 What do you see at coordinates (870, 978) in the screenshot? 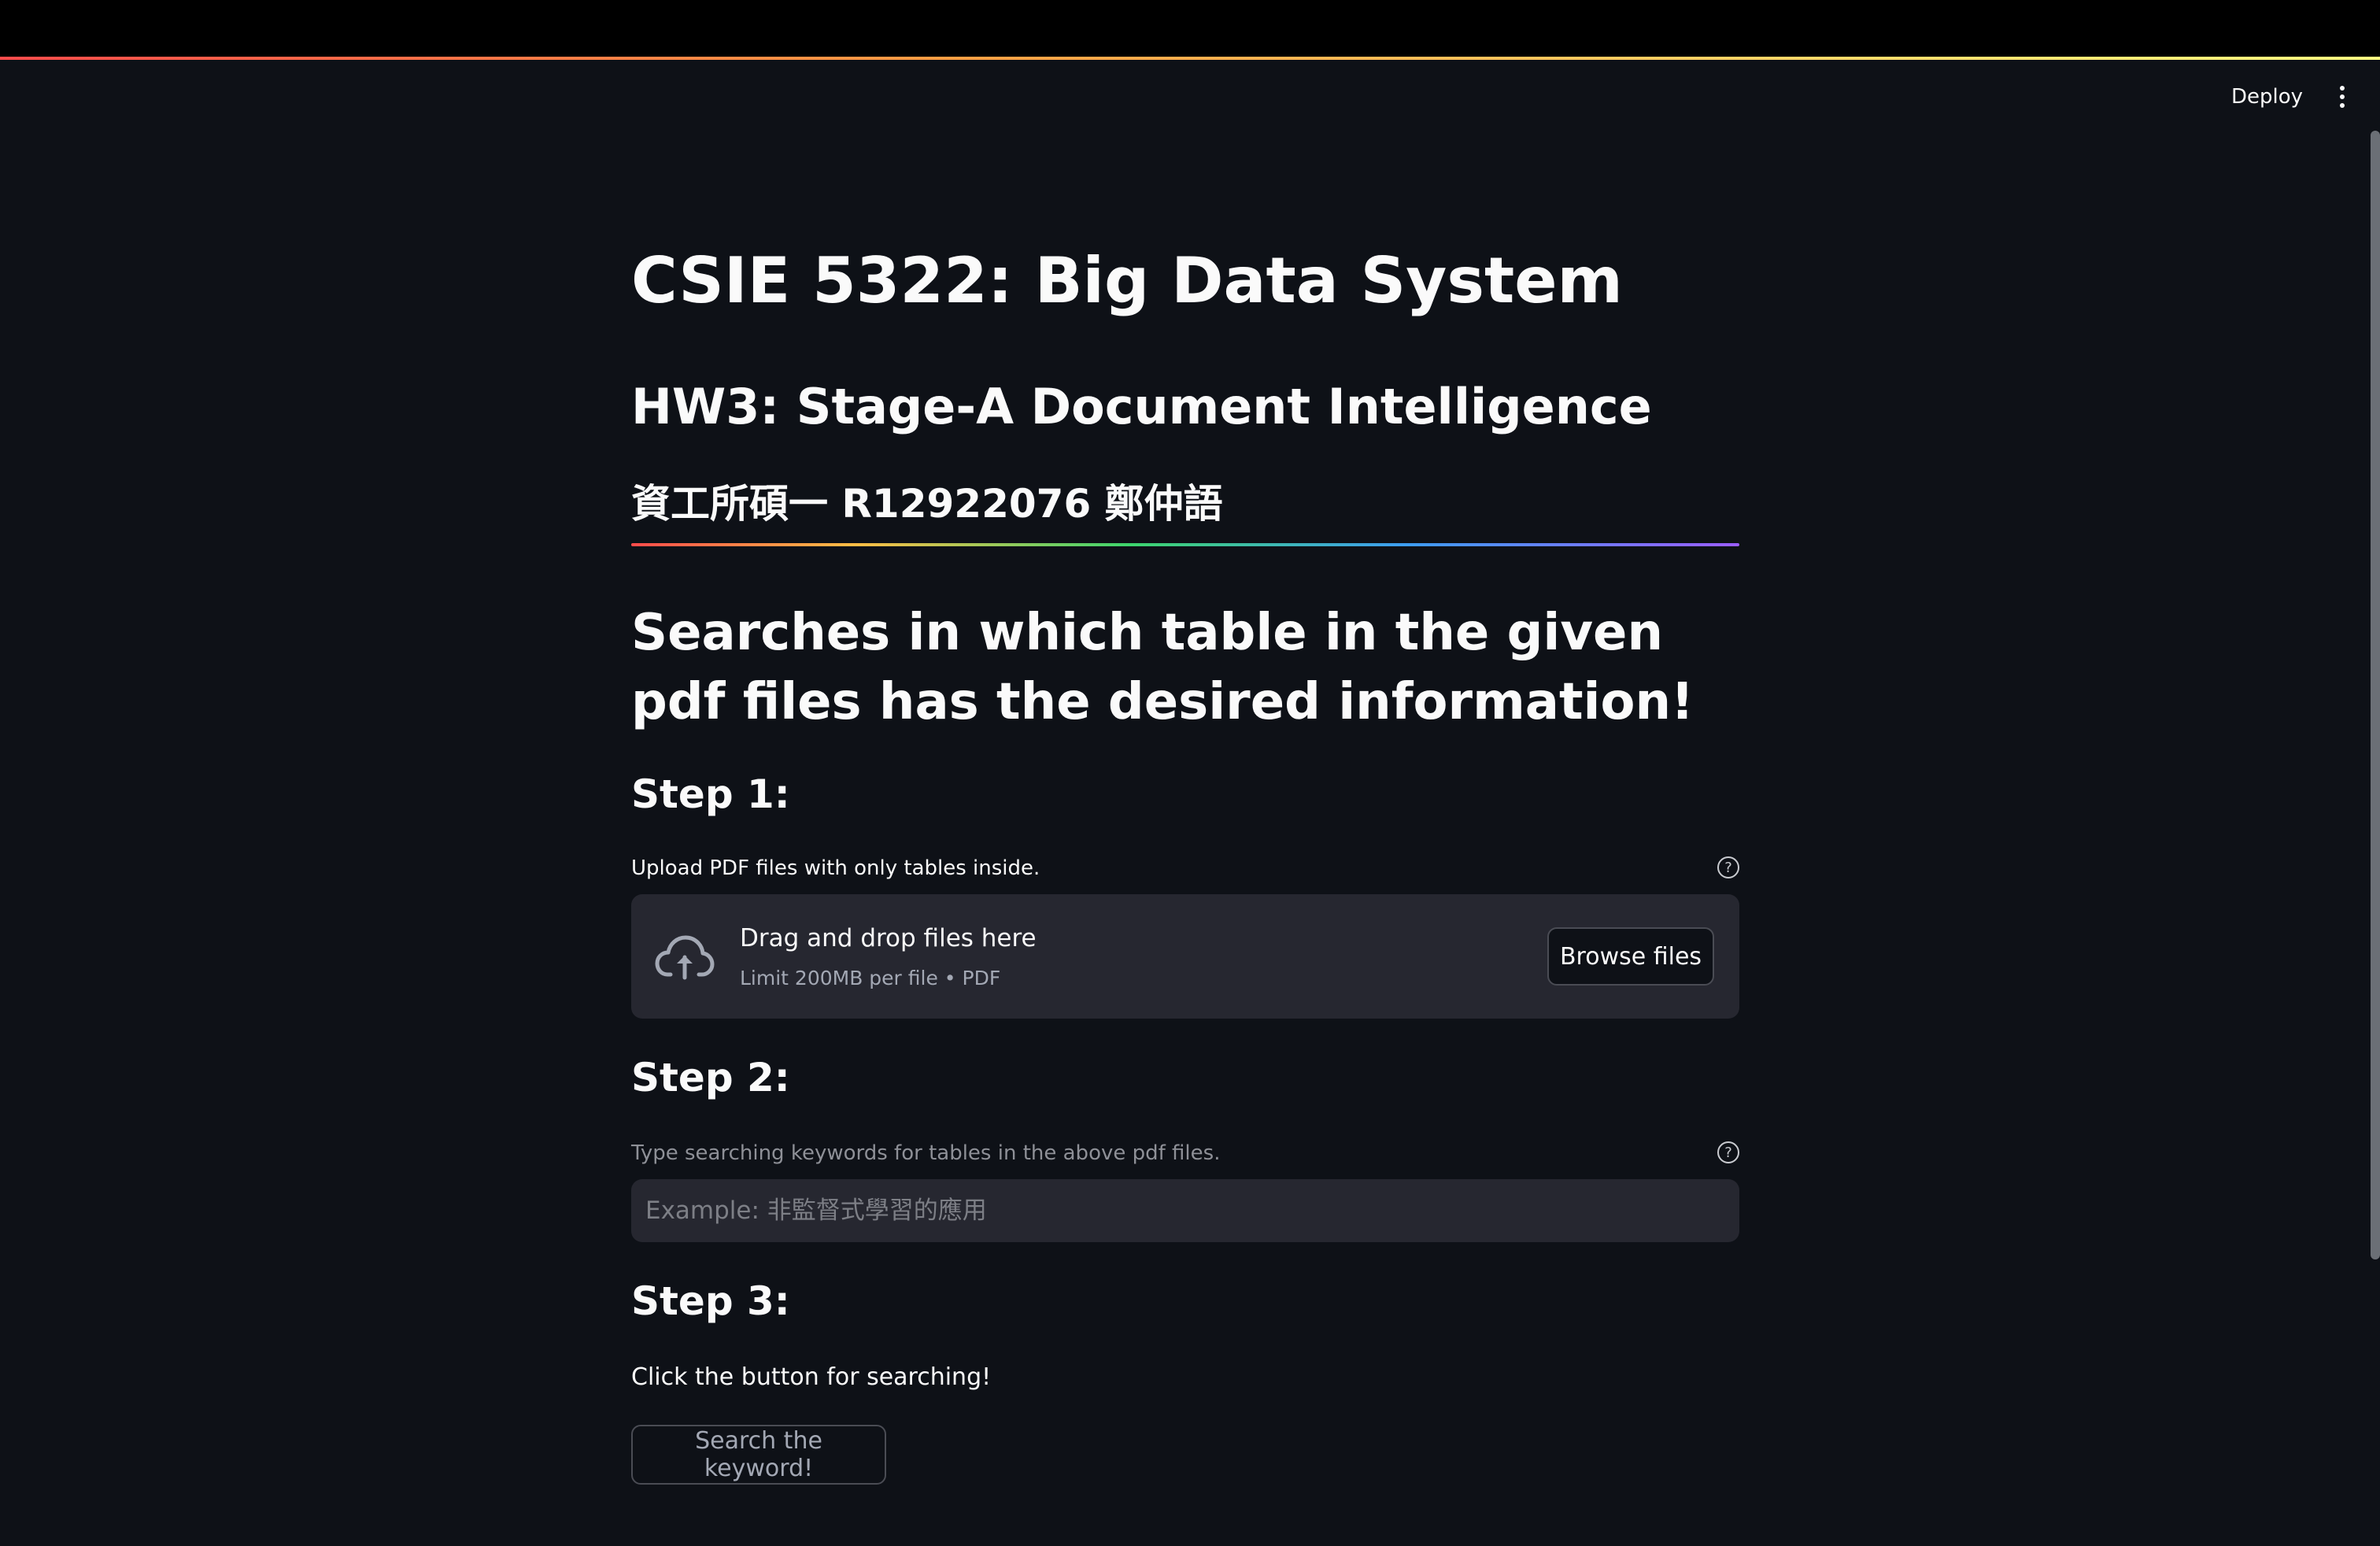
I see `dropzone-limit-text: Limit 200MB per file • PDF` at bounding box center [870, 978].